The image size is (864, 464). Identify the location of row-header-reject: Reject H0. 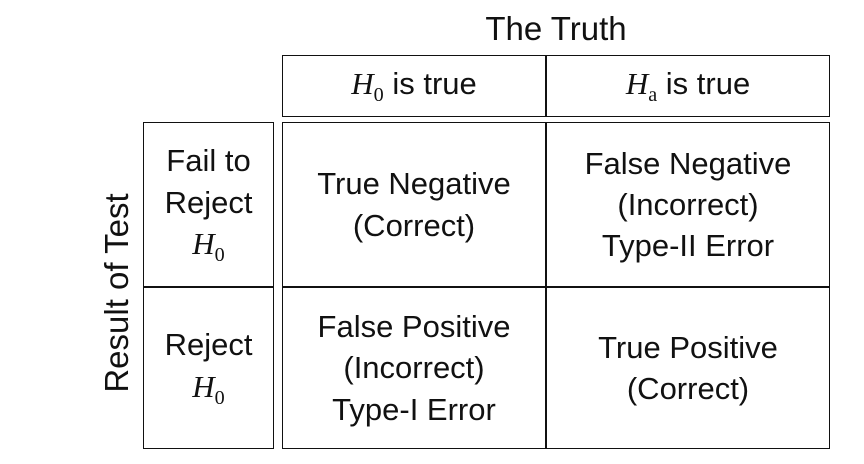
(208, 368).